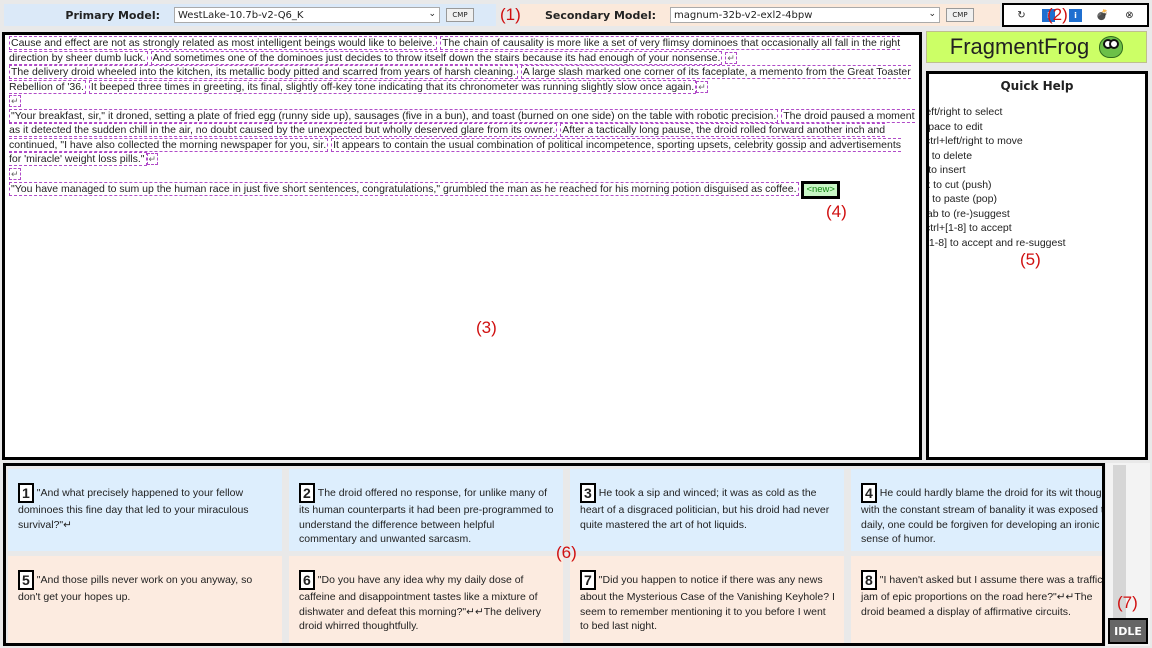  I want to click on annotation-6: (6), so click(566, 552).